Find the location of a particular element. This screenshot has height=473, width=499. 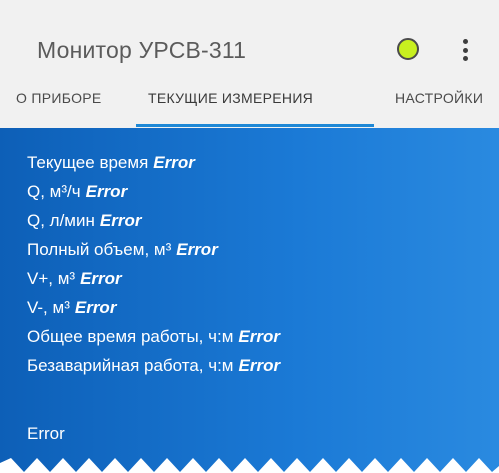

connection-status-indicator is located at coordinates (408, 49).